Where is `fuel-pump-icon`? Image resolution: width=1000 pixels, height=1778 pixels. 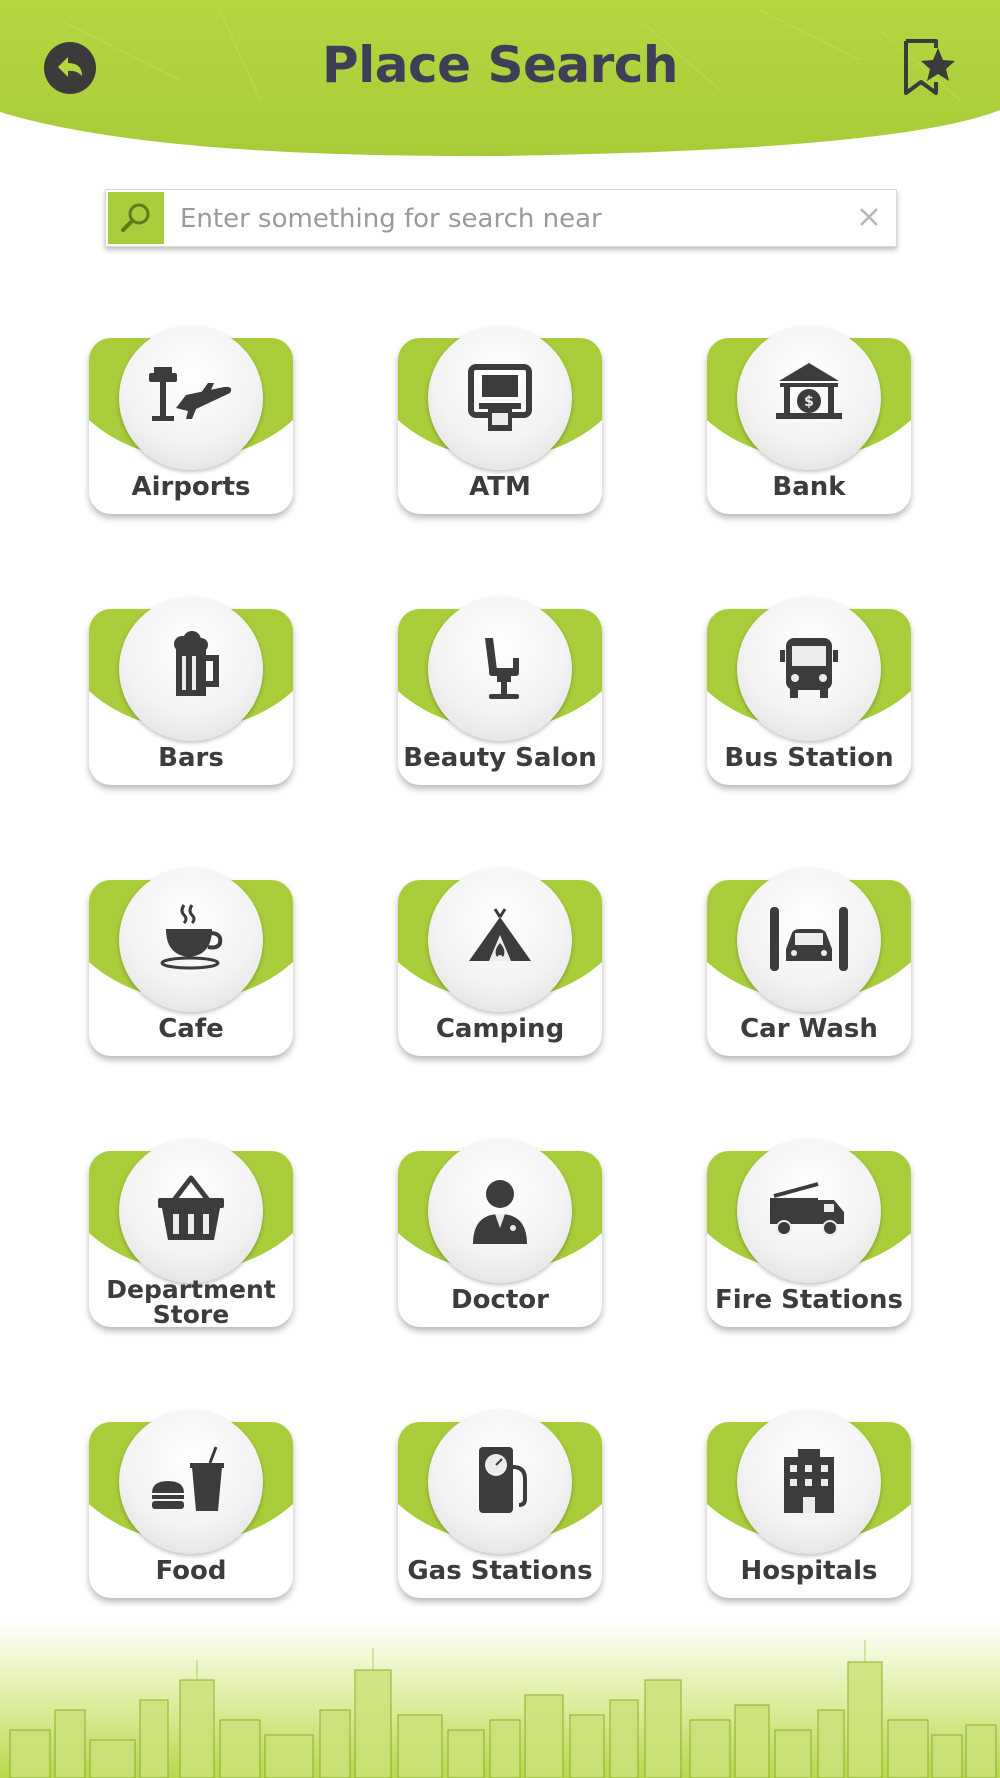
fuel-pump-icon is located at coordinates (503, 1480).